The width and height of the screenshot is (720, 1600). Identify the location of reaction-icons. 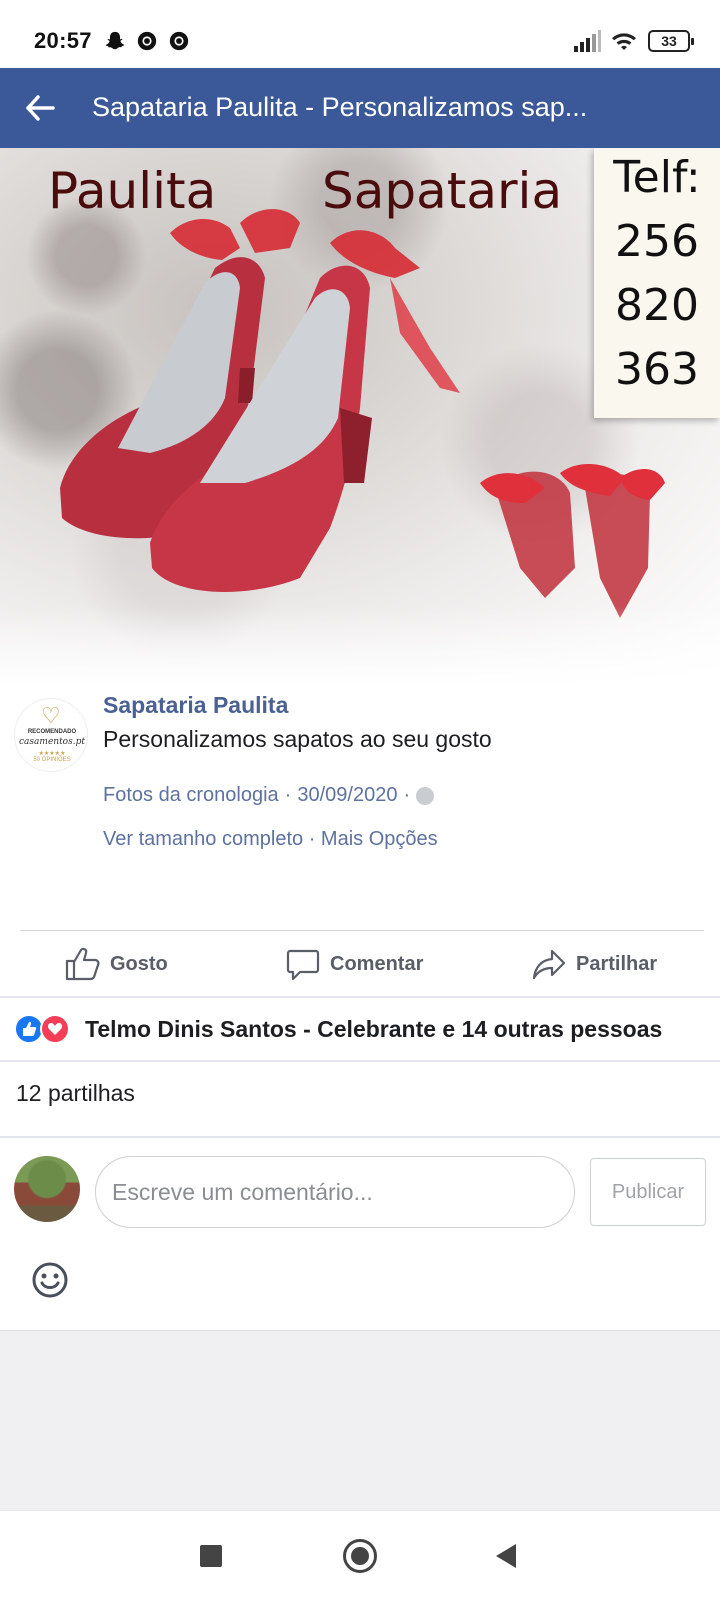
(45, 1029).